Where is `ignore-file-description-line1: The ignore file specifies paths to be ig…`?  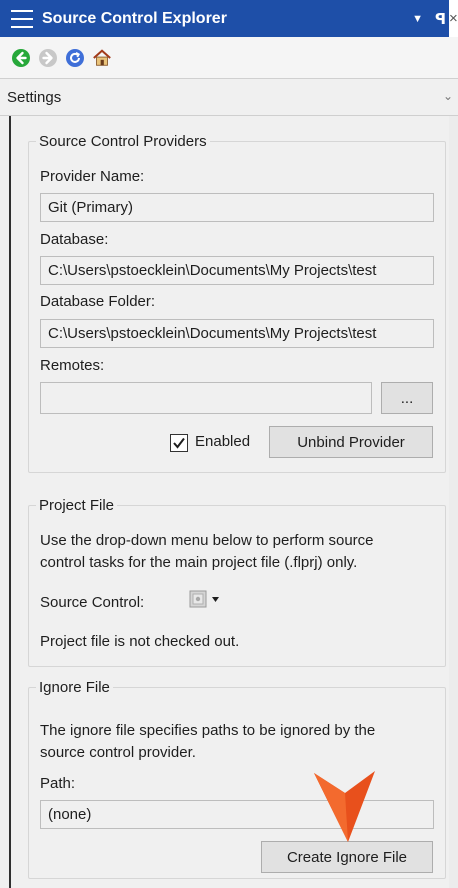
ignore-file-description-line1: The ignore file specifies paths to be ig… is located at coordinates (208, 730).